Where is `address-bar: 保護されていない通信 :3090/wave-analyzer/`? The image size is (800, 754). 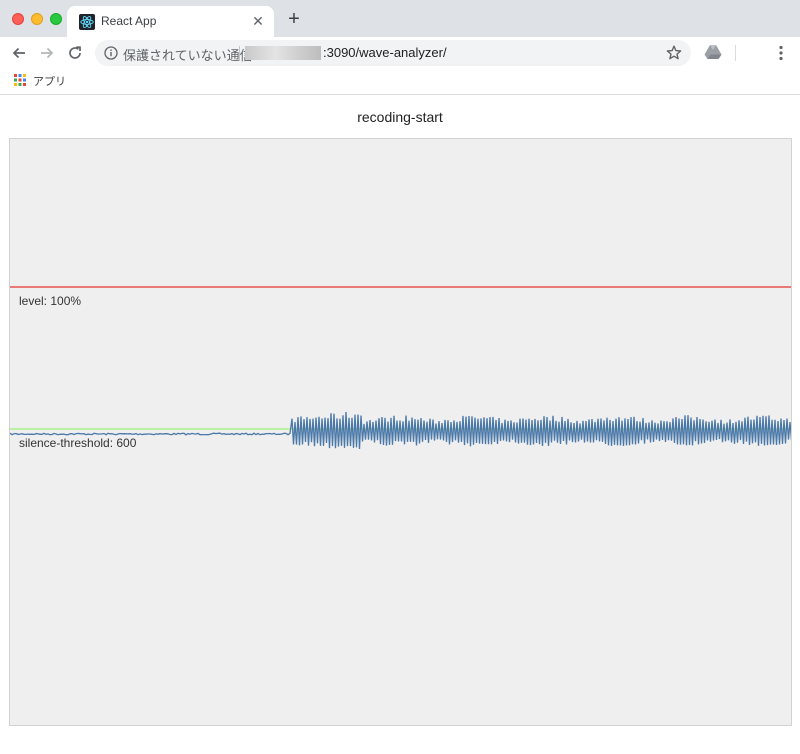
address-bar: 保護されていない通信 :3090/wave-analyzer/ is located at coordinates (393, 53).